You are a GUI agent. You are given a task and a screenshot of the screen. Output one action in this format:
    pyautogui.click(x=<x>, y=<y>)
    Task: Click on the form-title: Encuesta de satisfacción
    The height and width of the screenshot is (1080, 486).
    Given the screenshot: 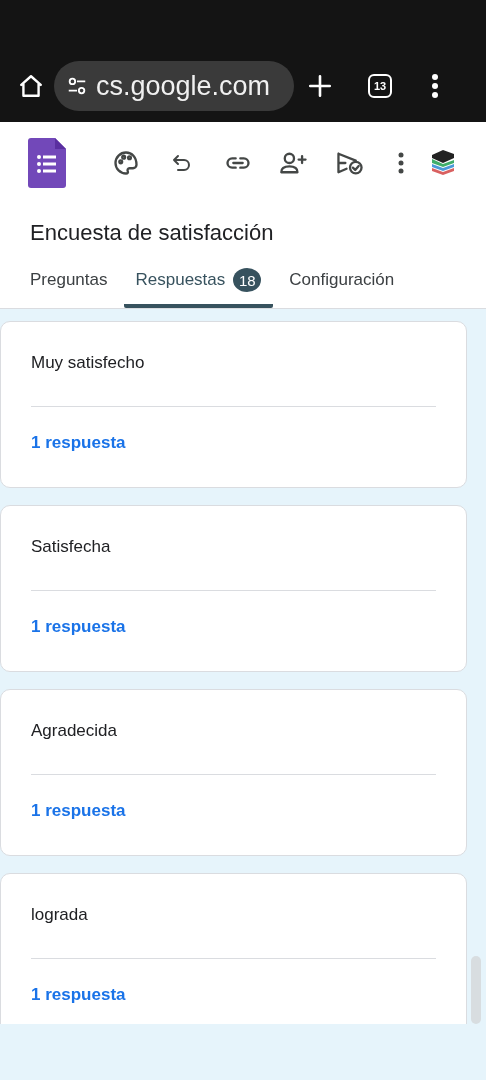 What is the action you would take?
    pyautogui.click(x=152, y=232)
    